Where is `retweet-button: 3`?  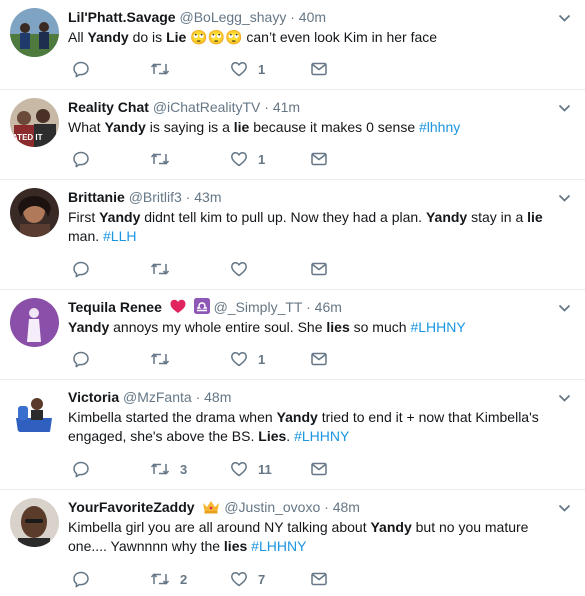
retweet-button: 3 is located at coordinates (168, 469).